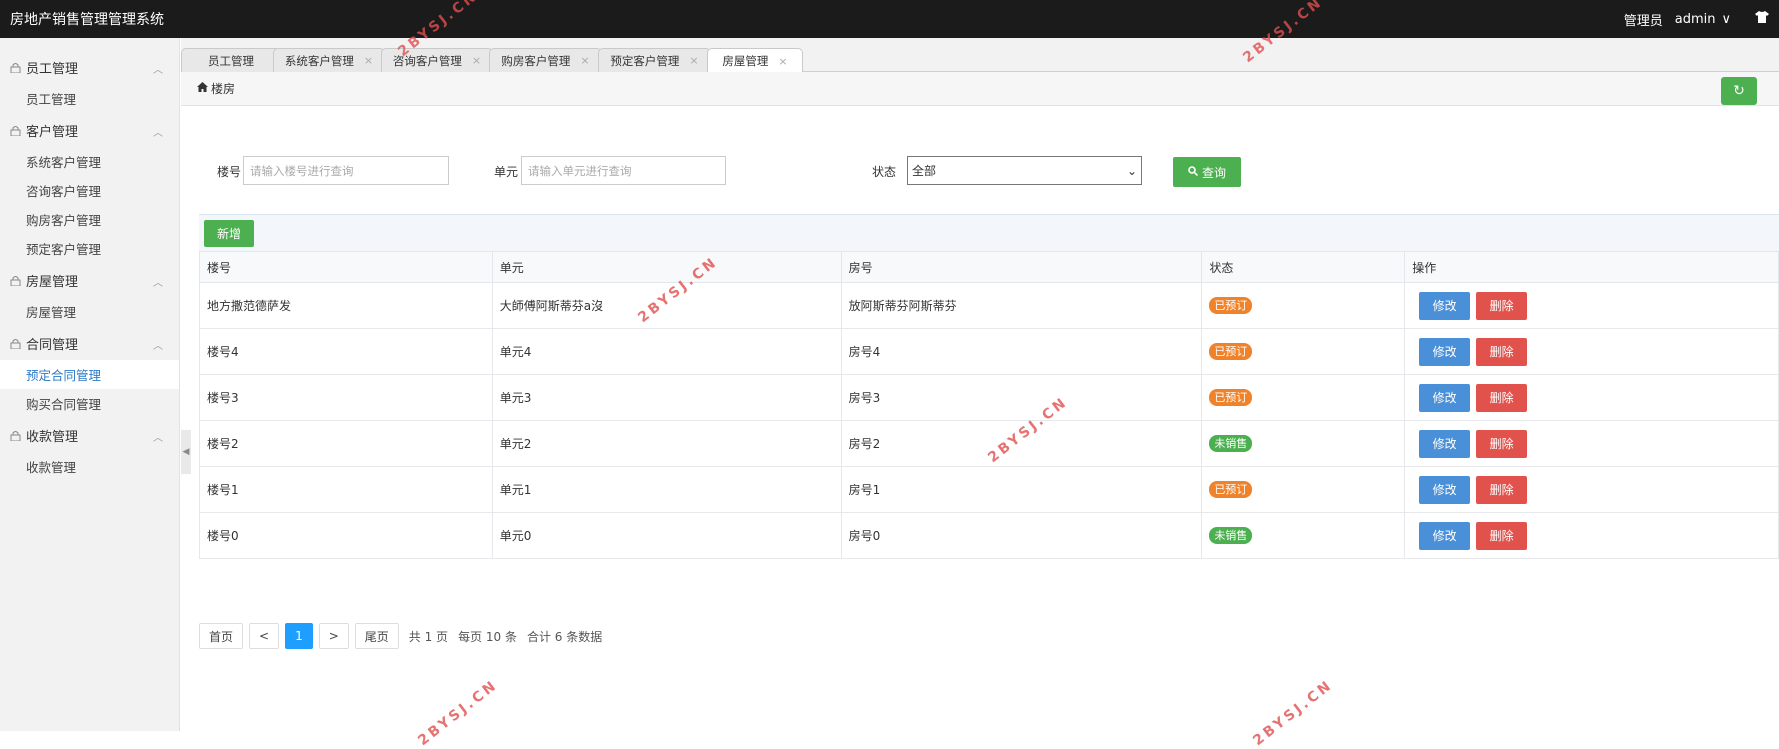 The width and height of the screenshot is (1779, 749). What do you see at coordinates (229, 233) in the screenshot?
I see `add-button: 新增` at bounding box center [229, 233].